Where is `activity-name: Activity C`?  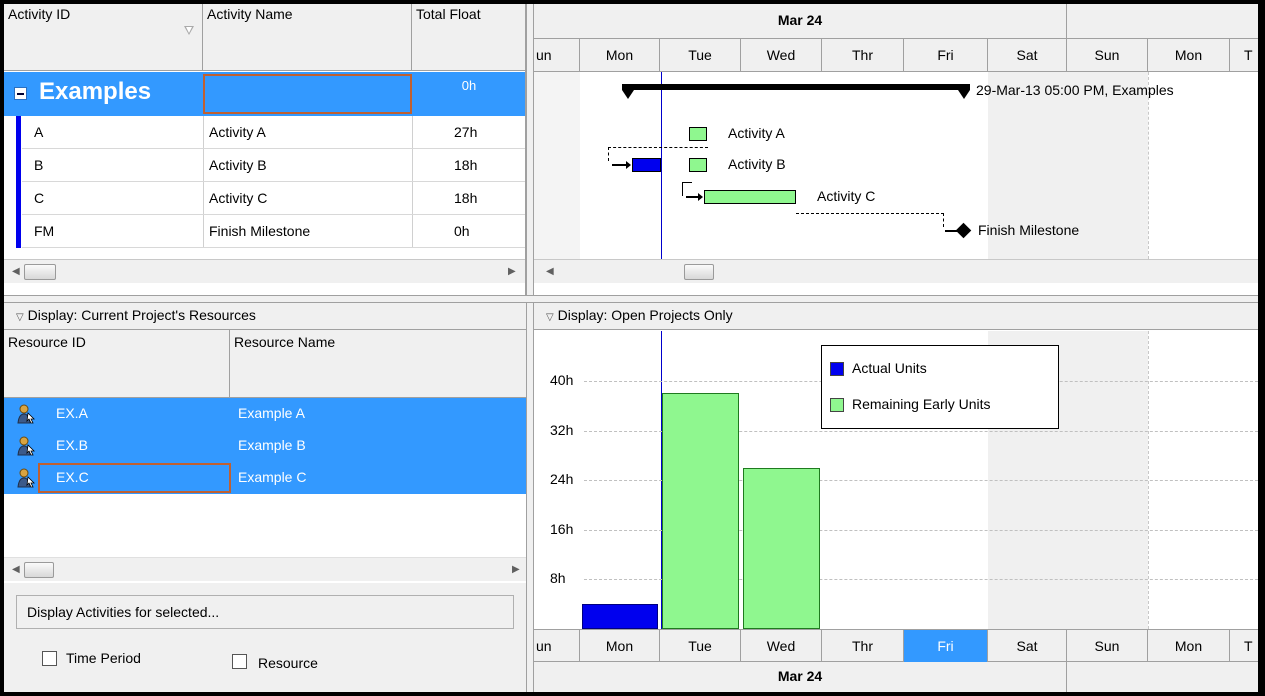
activity-name: Activity C is located at coordinates (238, 198).